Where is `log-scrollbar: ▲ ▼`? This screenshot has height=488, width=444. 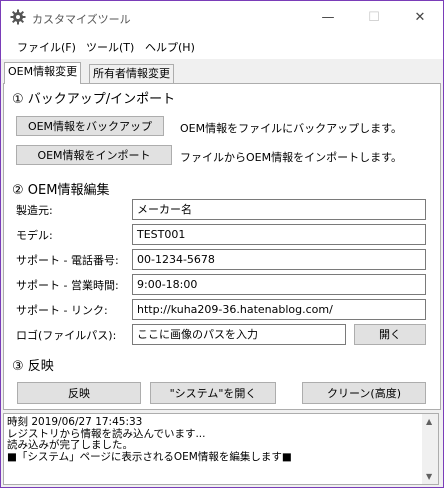
log-scrollbar: ▲ ▼ is located at coordinates (430, 449).